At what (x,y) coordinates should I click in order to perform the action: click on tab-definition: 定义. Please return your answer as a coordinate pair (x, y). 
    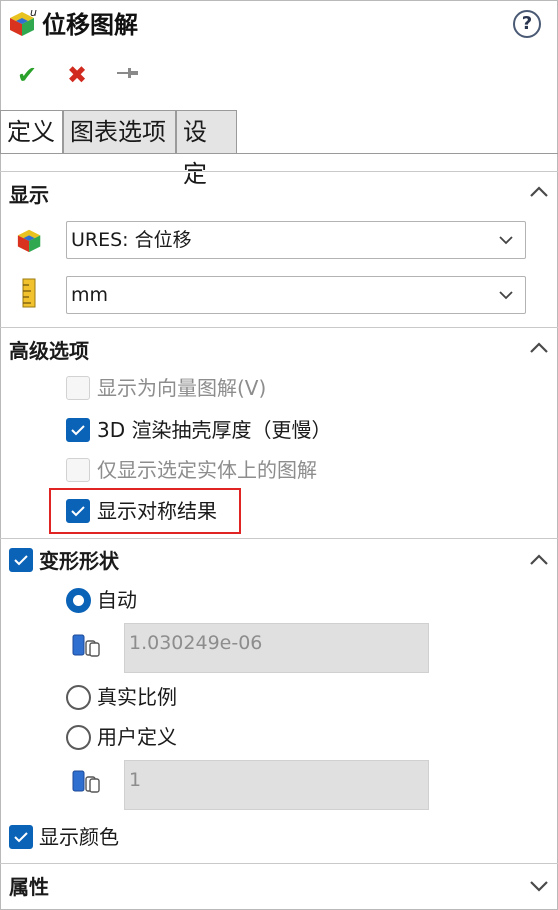
    Looking at the image, I should click on (31, 132).